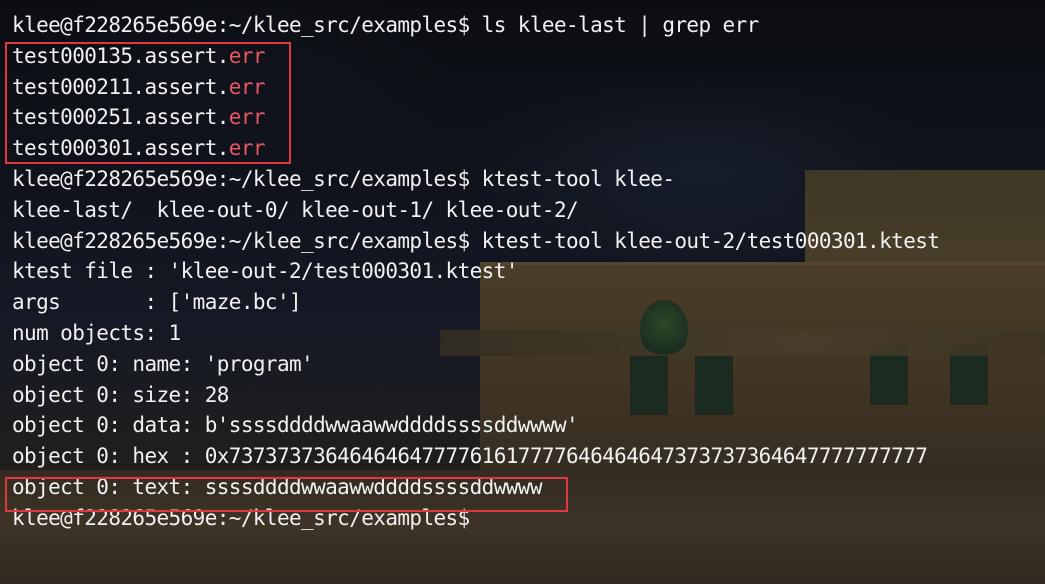 The height and width of the screenshot is (584, 1045). I want to click on terminal-line: object 0: name: 'program', so click(163, 363).